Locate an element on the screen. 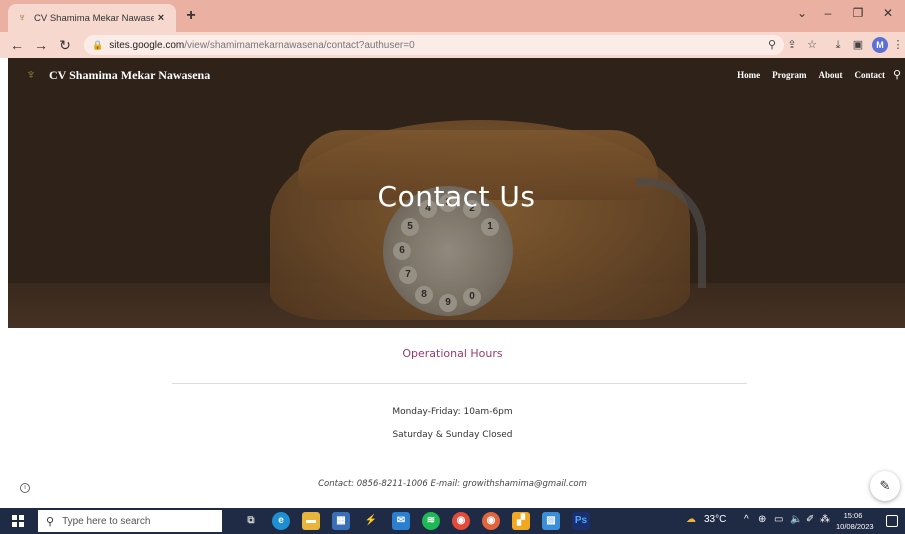 This screenshot has width=905, height=534. taskbar-search-placeholder: Type here to search is located at coordinates (106, 521).